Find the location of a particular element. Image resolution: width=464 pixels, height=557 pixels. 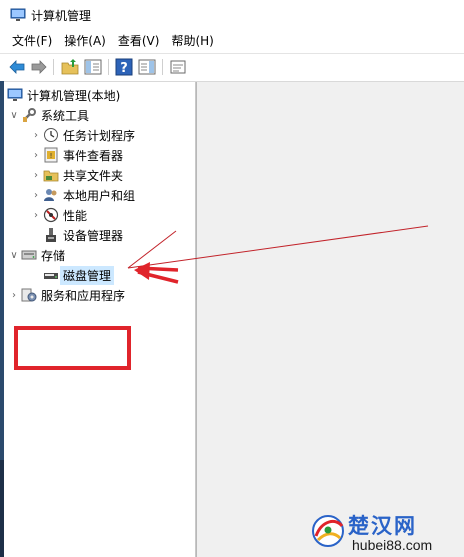

annotation-highlight-box is located at coordinates (72, 348).